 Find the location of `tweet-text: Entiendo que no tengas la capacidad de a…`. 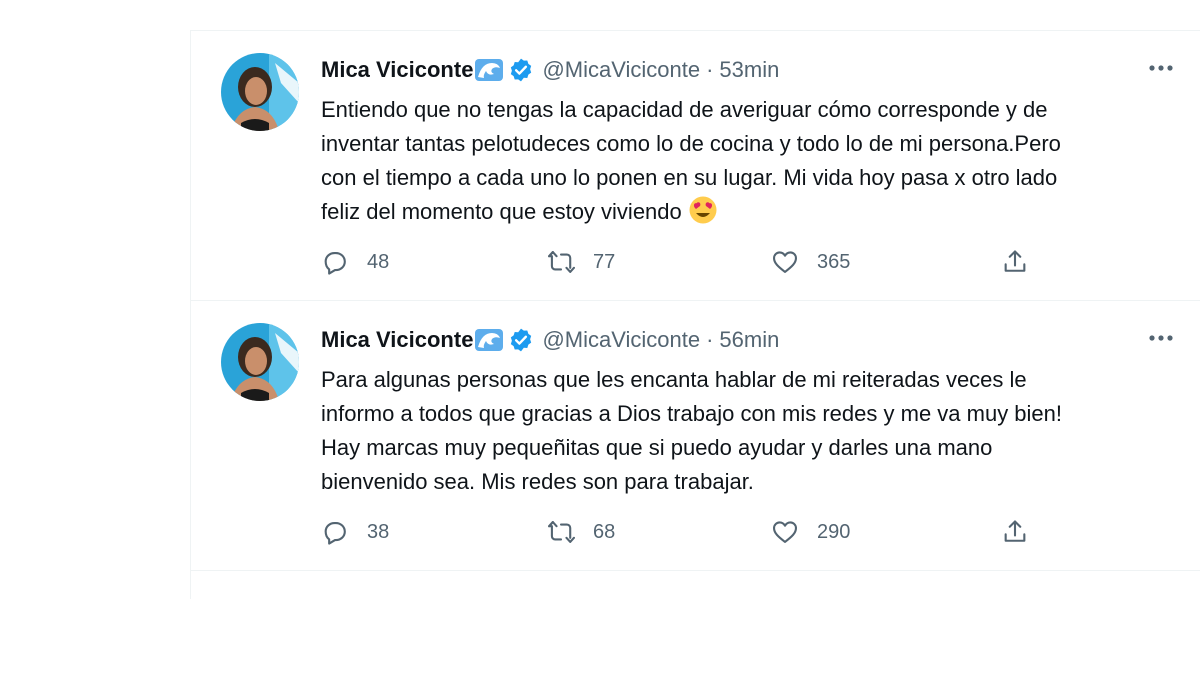

tweet-text: Entiendo que no tengas la capacidad de a… is located at coordinates (756, 161).